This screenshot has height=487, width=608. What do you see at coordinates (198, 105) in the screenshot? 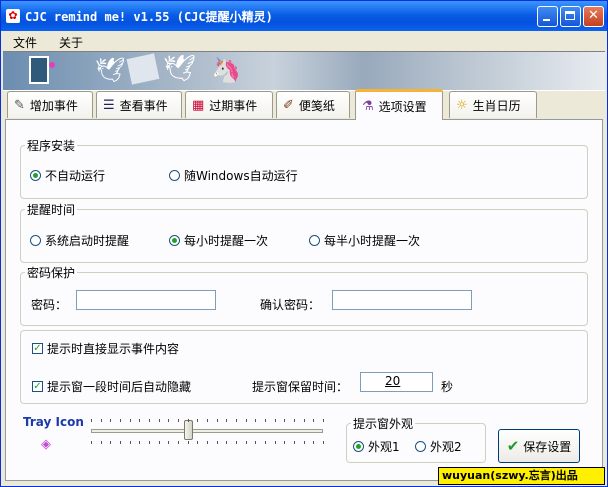
I see `calendar-icon: ▦` at bounding box center [198, 105].